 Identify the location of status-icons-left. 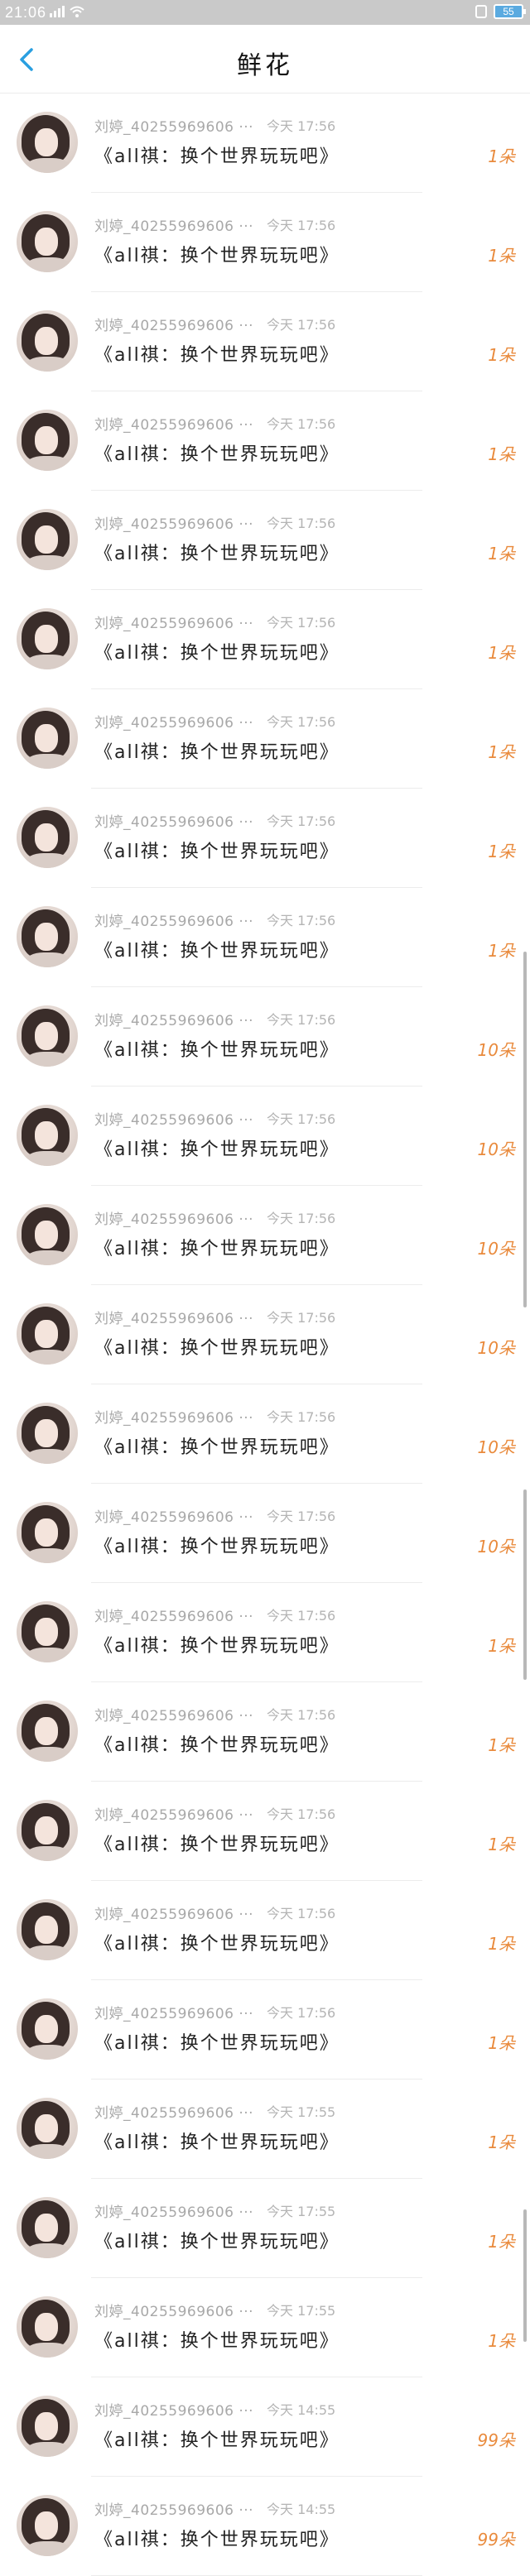
(67, 12).